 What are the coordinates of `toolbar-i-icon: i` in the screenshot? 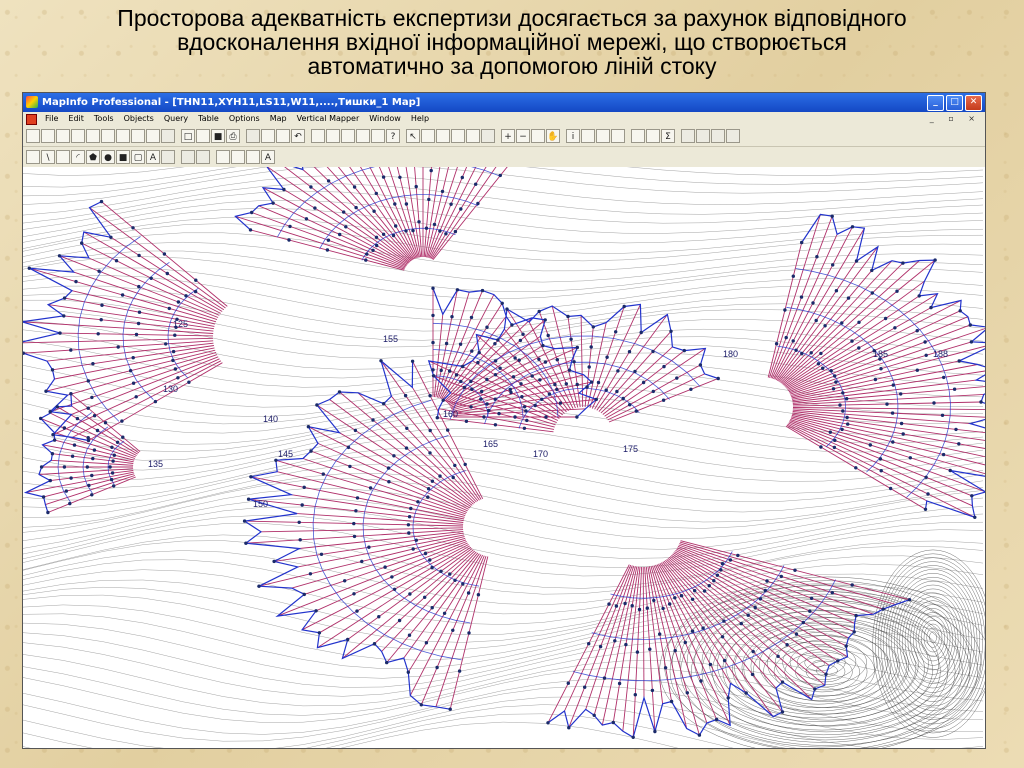 It's located at (573, 136).